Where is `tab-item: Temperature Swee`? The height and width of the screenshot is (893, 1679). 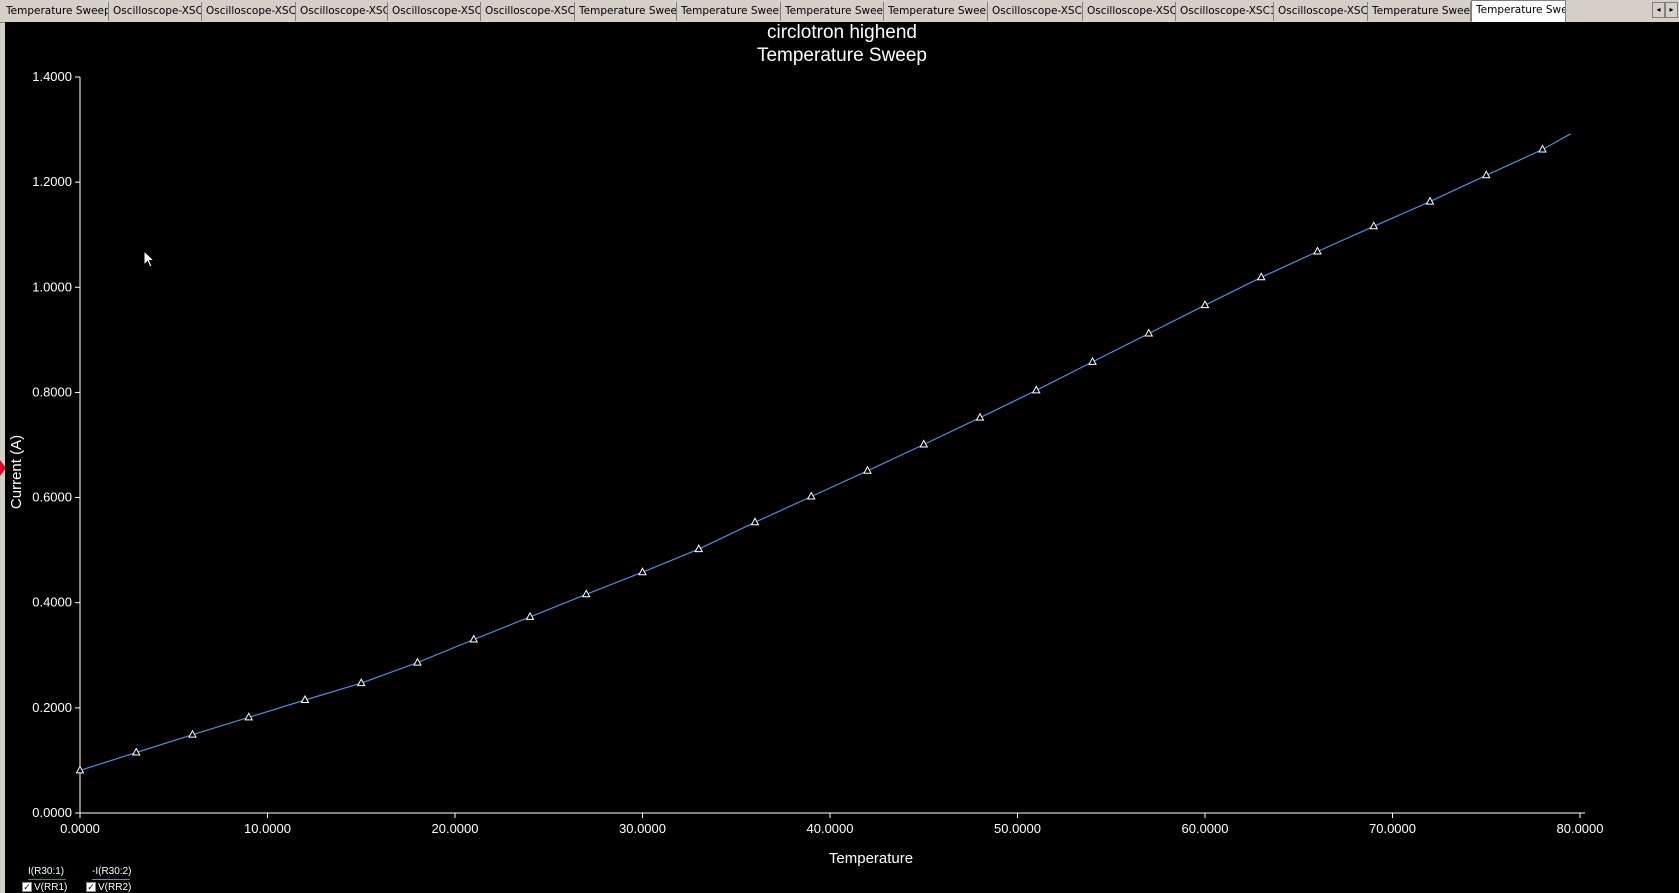 tab-item: Temperature Swee is located at coordinates (1518, 11).